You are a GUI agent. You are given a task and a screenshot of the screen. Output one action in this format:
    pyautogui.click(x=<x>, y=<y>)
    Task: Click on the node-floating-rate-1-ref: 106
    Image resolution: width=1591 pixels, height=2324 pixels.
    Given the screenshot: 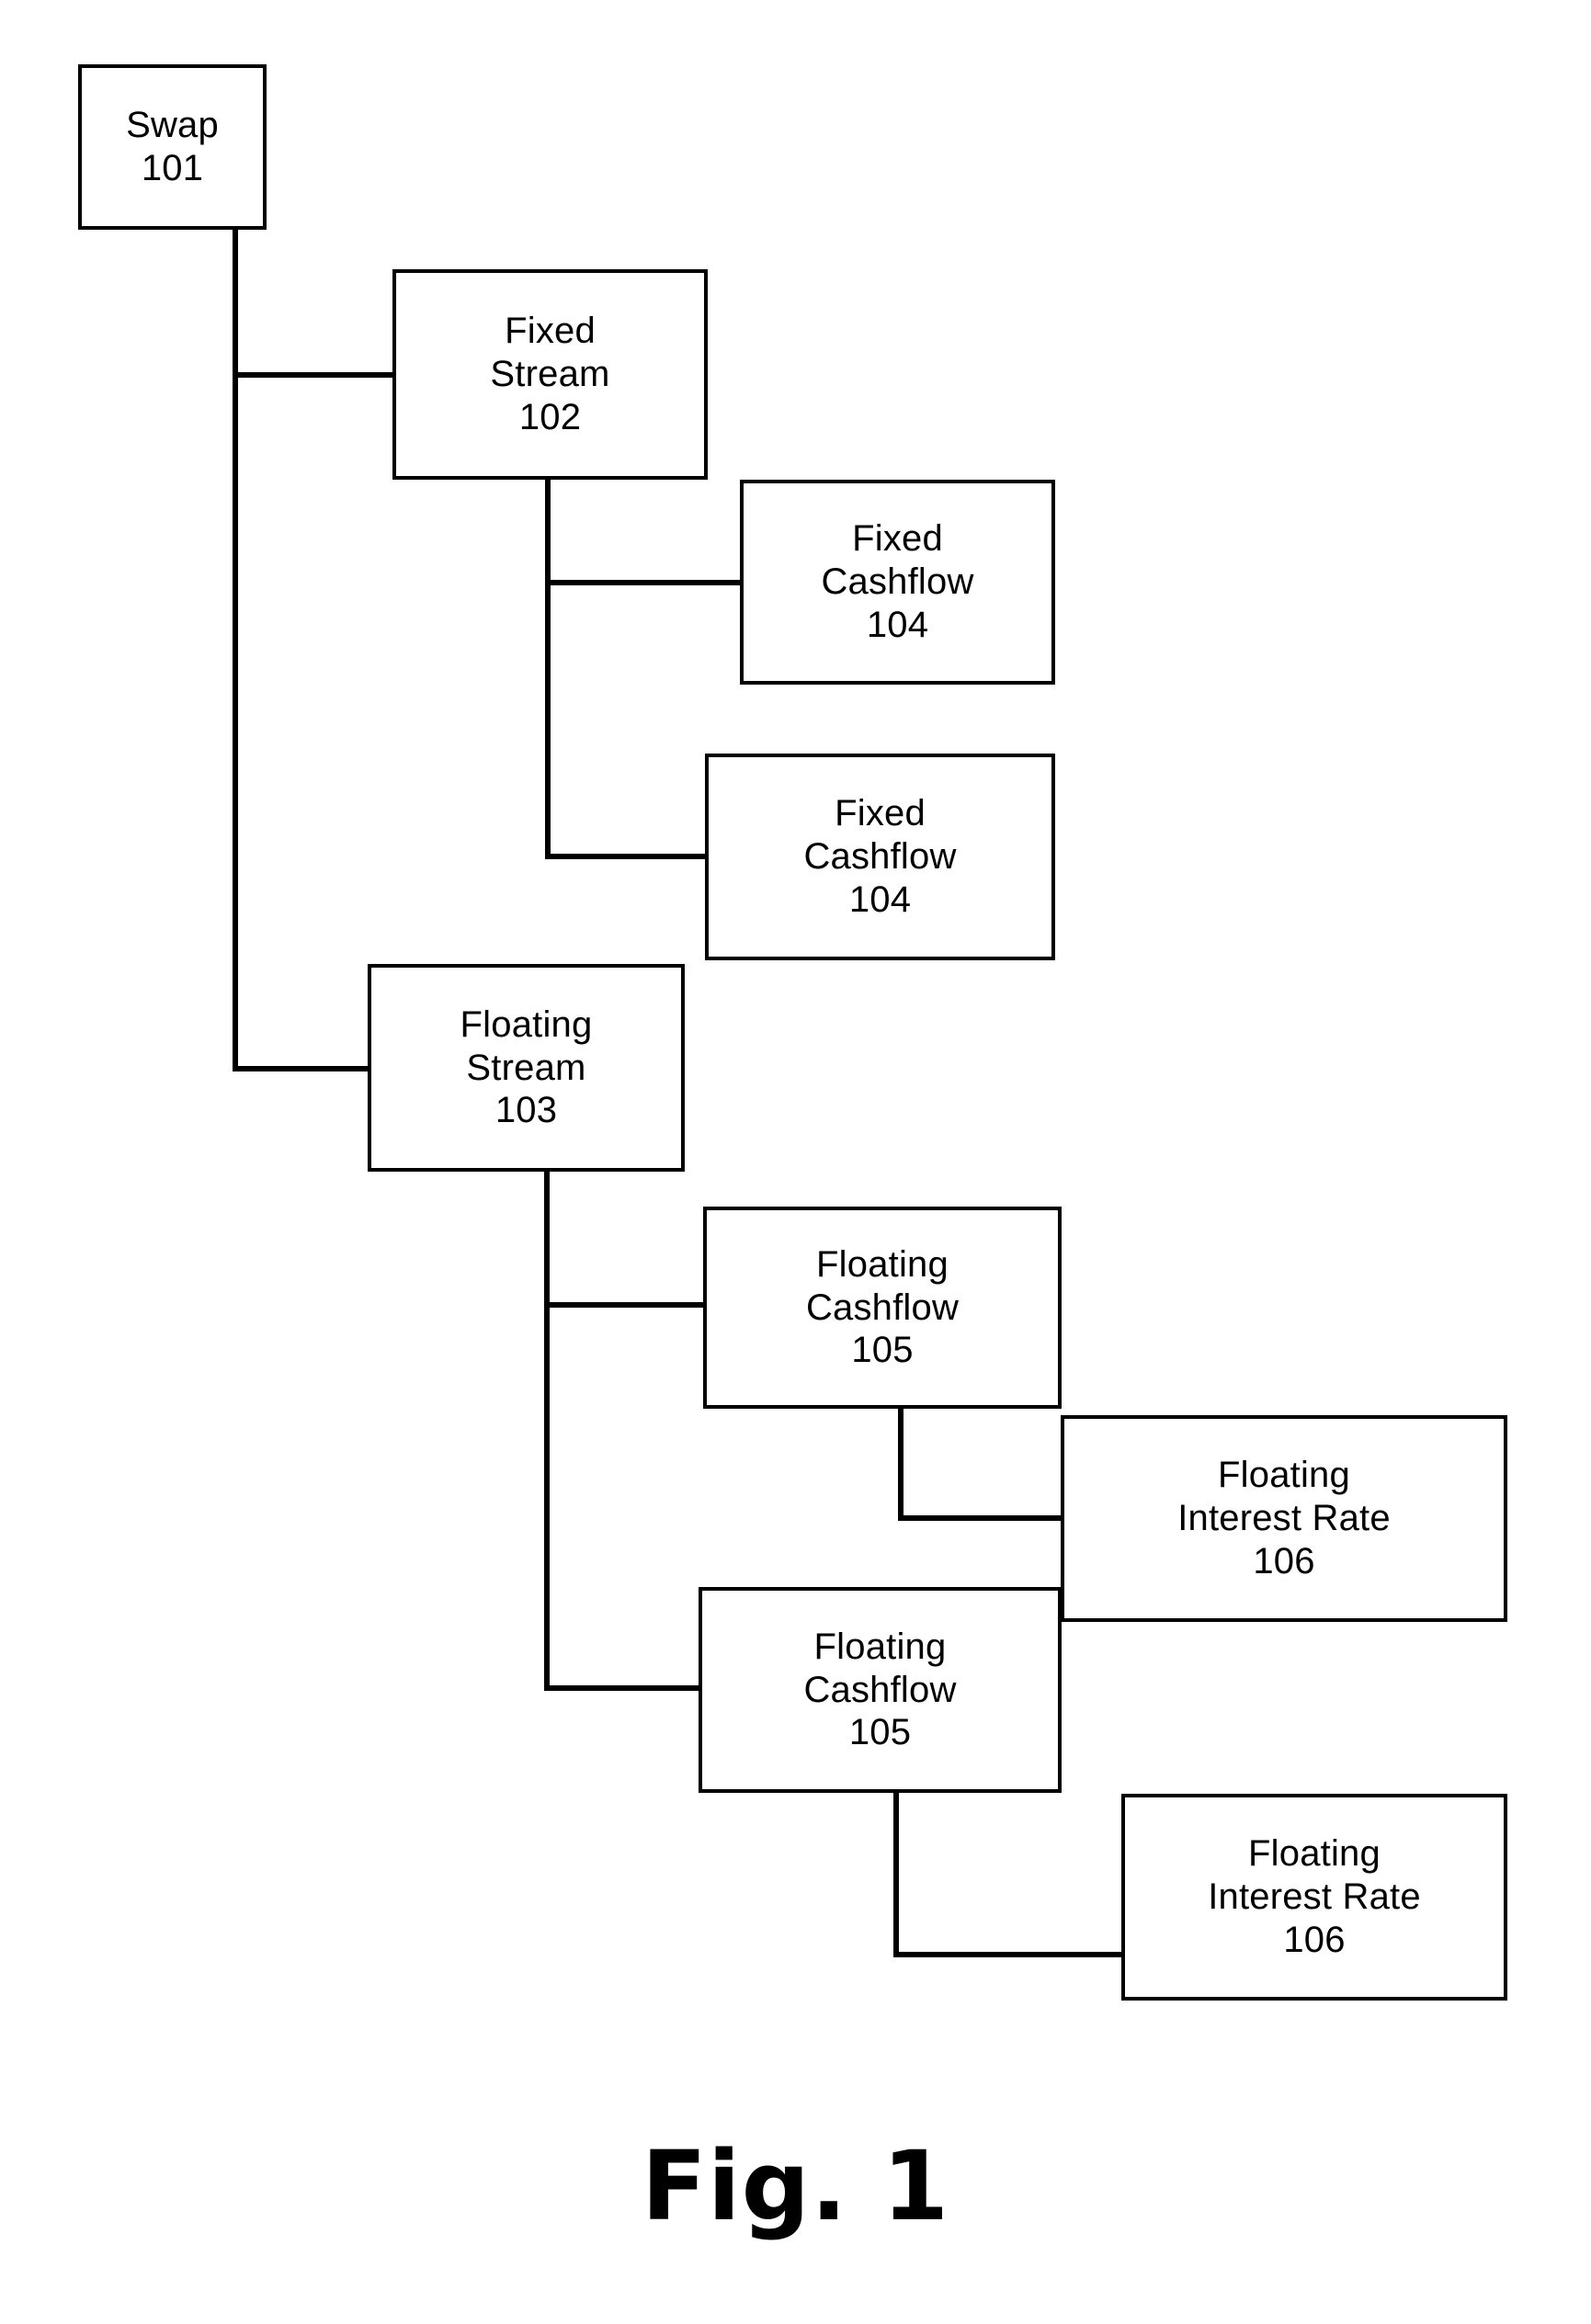 What is the action you would take?
    pyautogui.click(x=1284, y=1560)
    